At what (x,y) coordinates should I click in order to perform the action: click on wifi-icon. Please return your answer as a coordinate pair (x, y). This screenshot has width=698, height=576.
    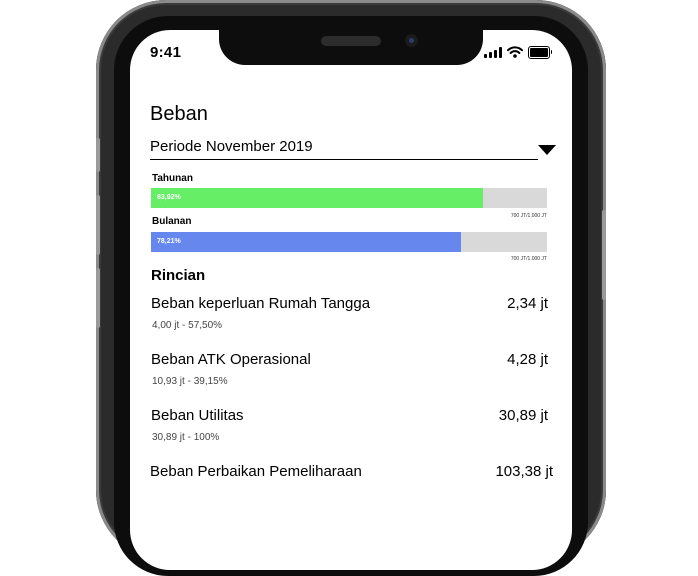
    Looking at the image, I should click on (515, 52).